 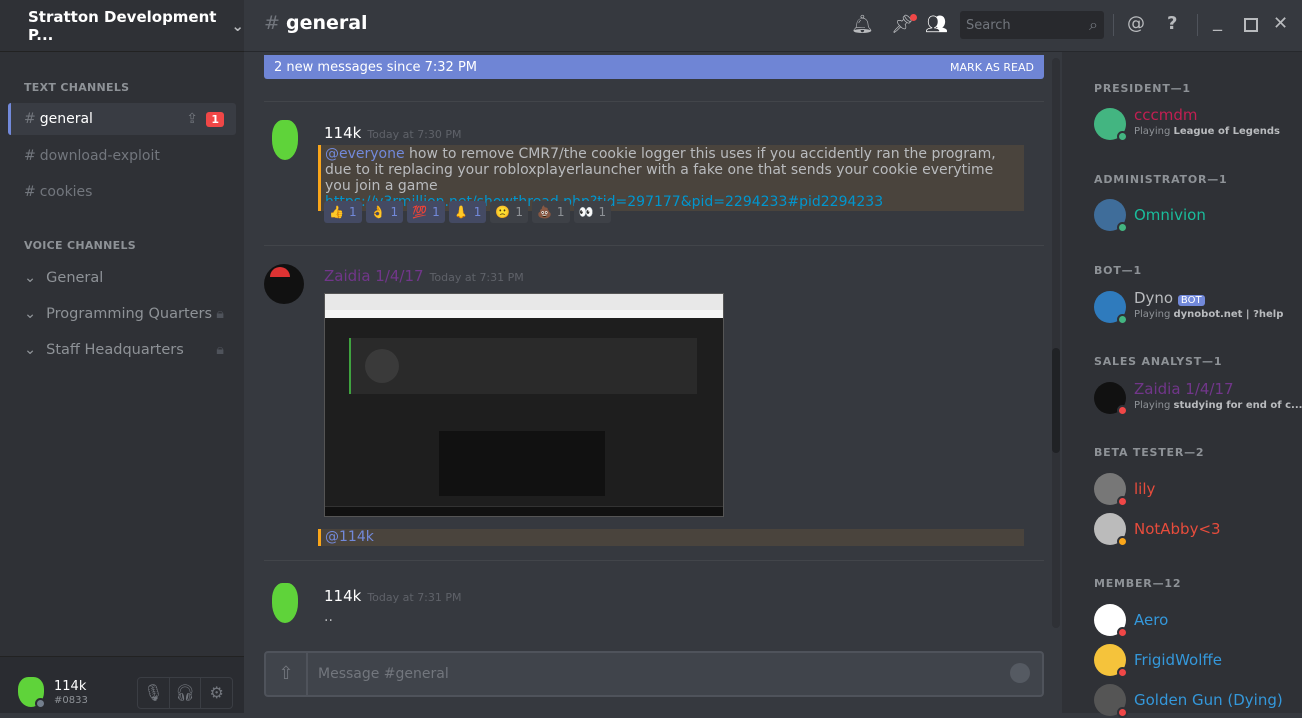 I want to click on new-messages-text: 2 new messages since 7:32 PM, so click(x=376, y=67).